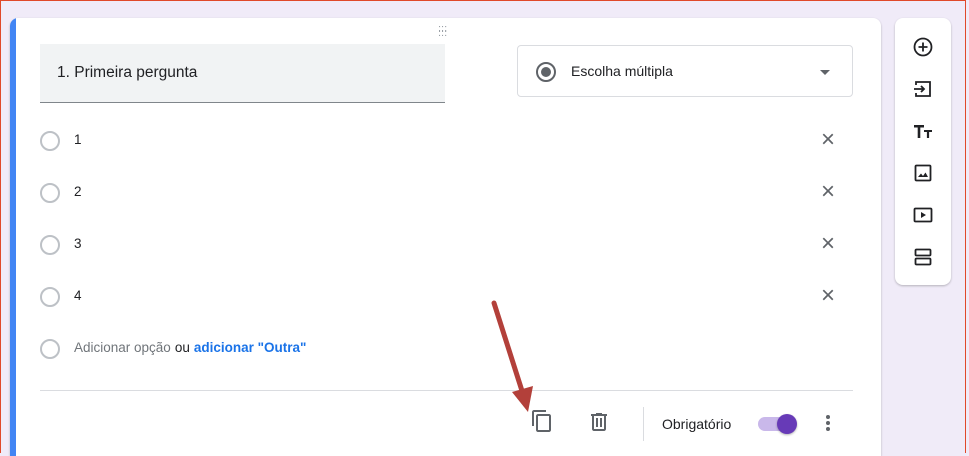 The width and height of the screenshot is (969, 456). Describe the element at coordinates (450, 140) in the screenshot. I see `option-row: 1 ×` at that location.